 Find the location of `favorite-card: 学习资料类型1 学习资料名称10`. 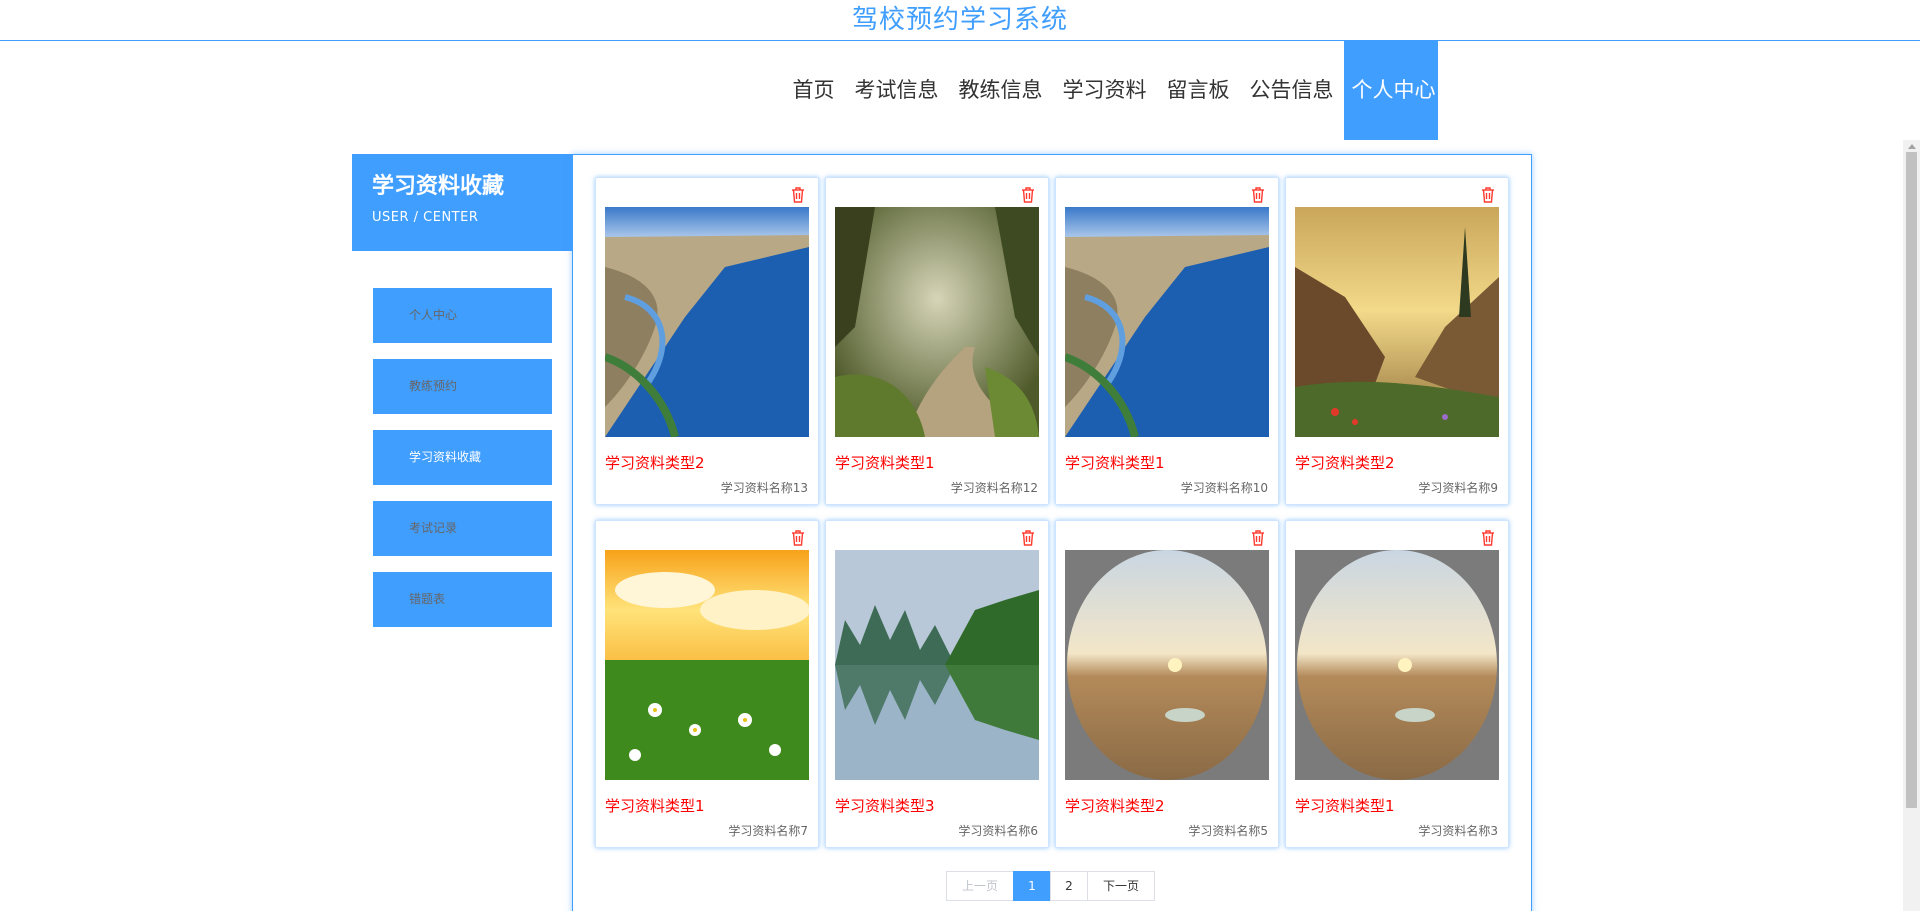

favorite-card: 学习资料类型1 学习资料名称10 is located at coordinates (1167, 341).